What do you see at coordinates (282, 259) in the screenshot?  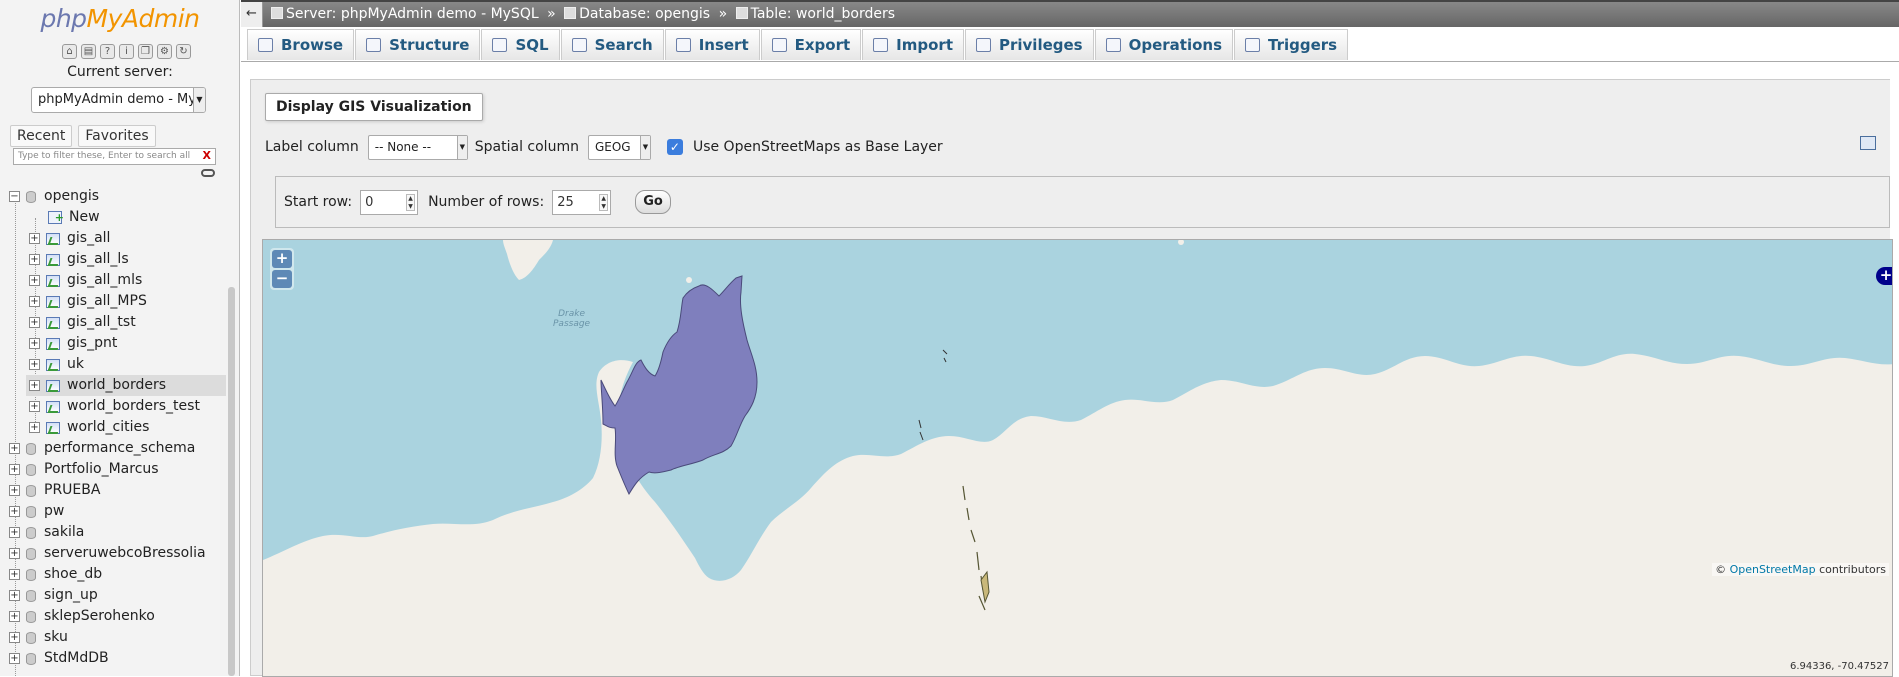 I see `zoom-in-button: +` at bounding box center [282, 259].